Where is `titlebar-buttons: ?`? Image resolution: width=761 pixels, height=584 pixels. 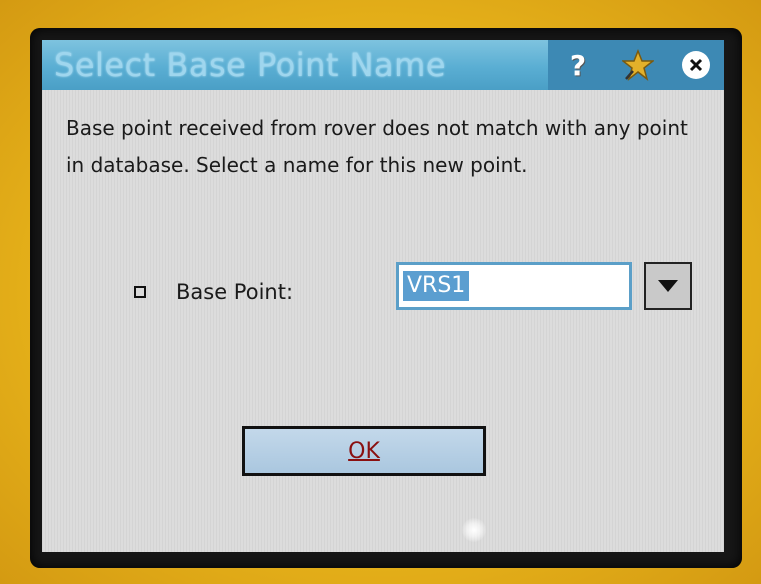
titlebar-buttons: ? is located at coordinates (636, 65).